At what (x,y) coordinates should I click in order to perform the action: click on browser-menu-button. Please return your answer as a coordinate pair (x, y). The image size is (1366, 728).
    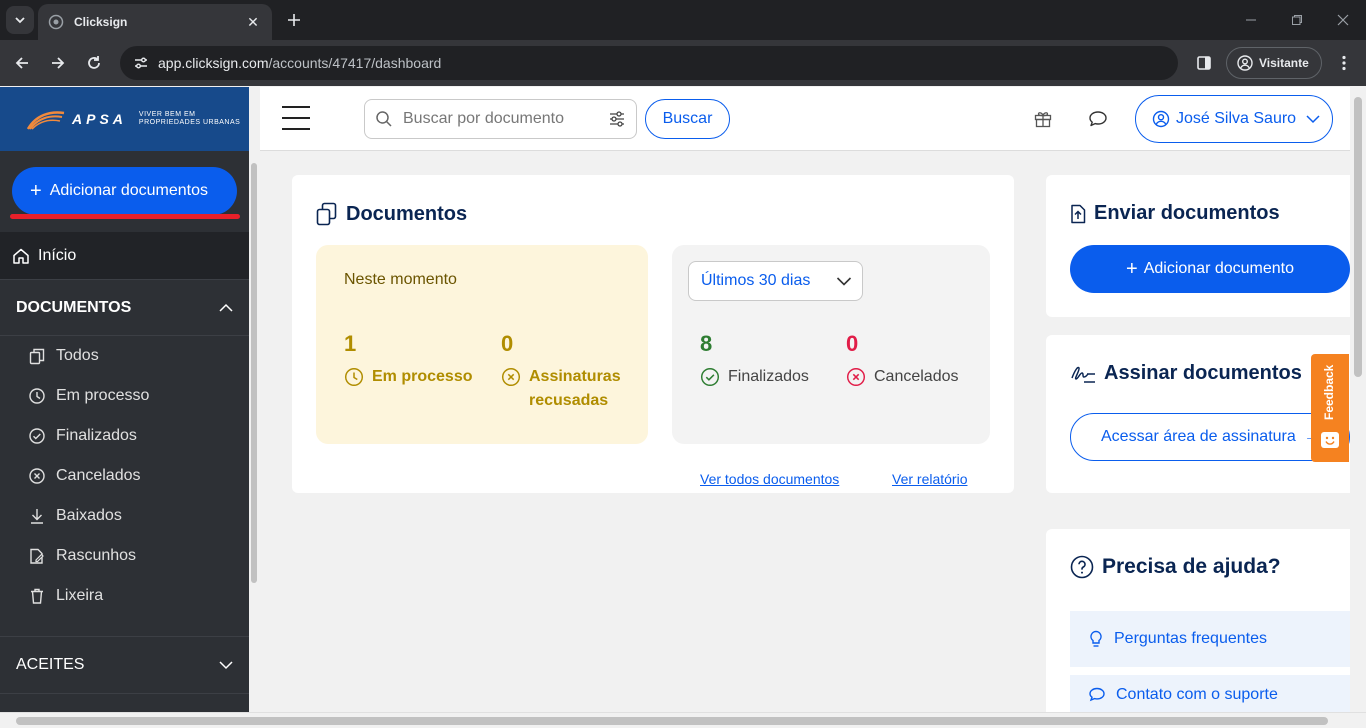
    Looking at the image, I should click on (1344, 63).